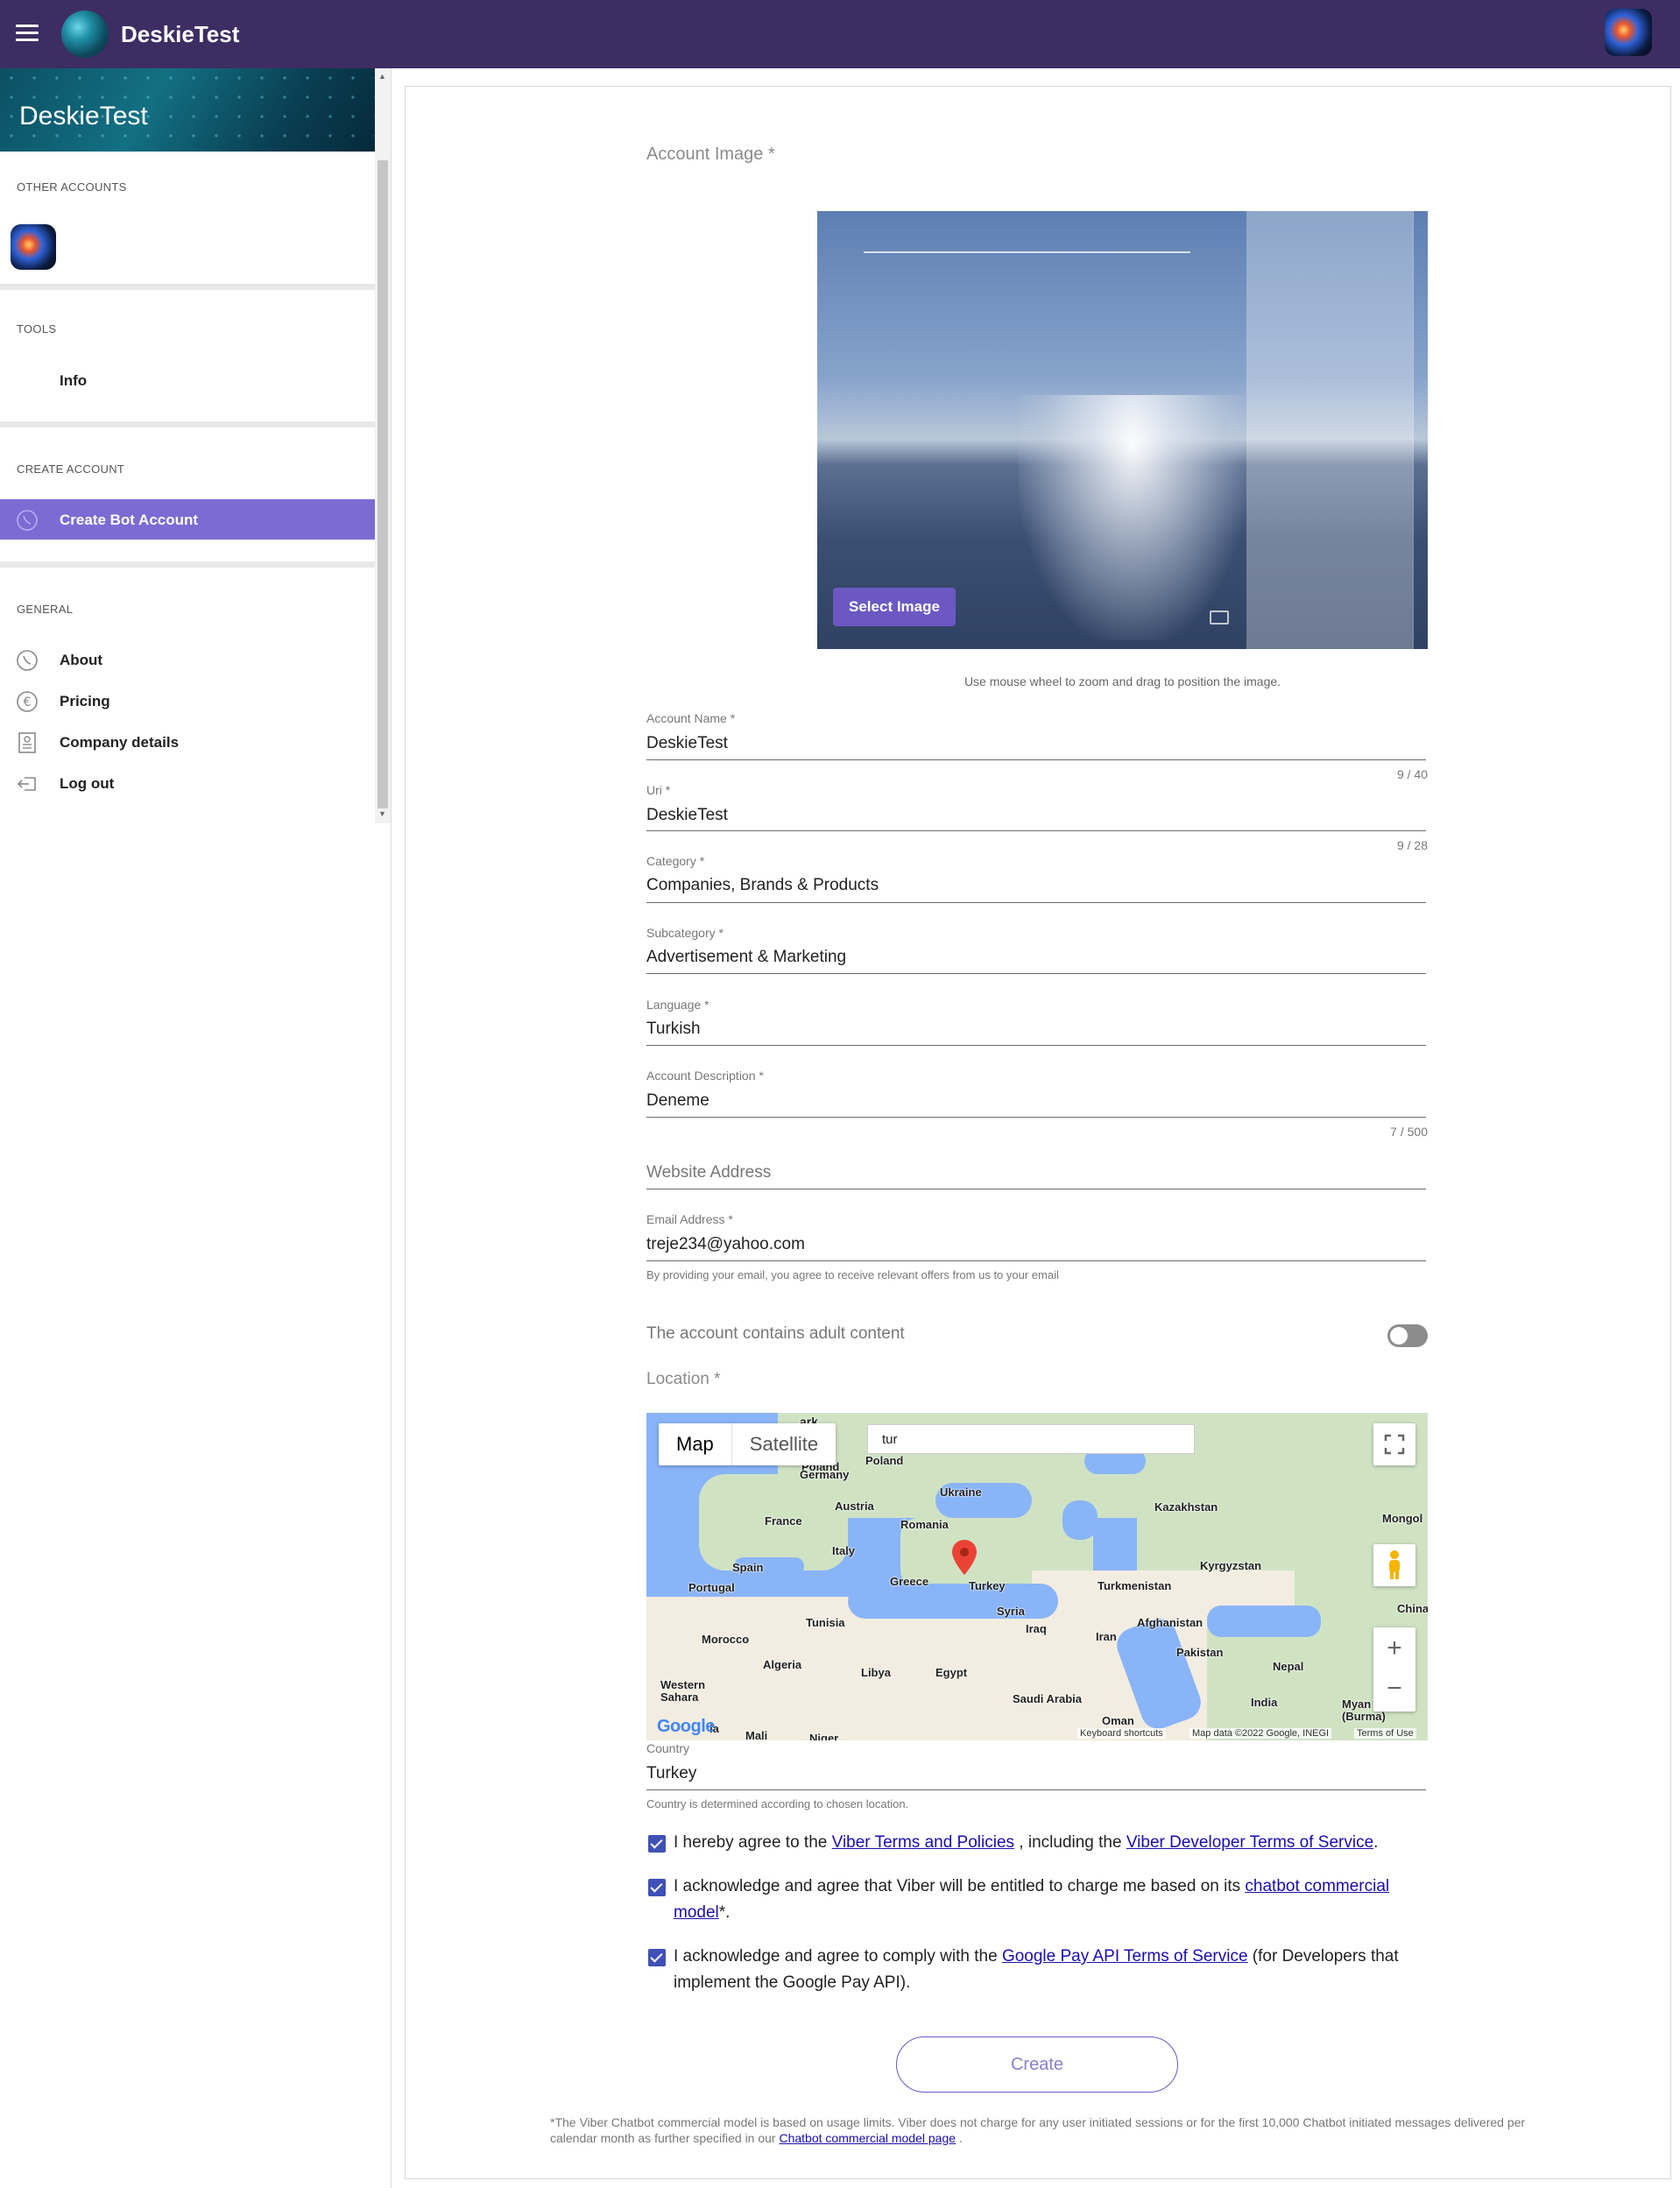 This screenshot has height=2188, width=1680. Describe the element at coordinates (711, 1587) in the screenshot. I see `map-label-portugal: Portugal` at that location.